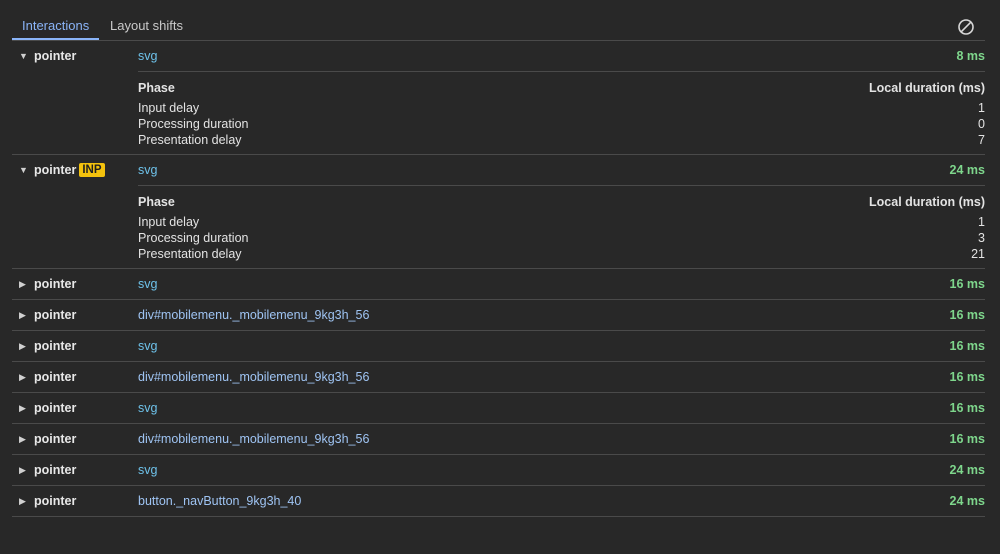 The height and width of the screenshot is (554, 1000). Describe the element at coordinates (561, 124) in the screenshot. I see `phase-row: Processing duration 0` at that location.